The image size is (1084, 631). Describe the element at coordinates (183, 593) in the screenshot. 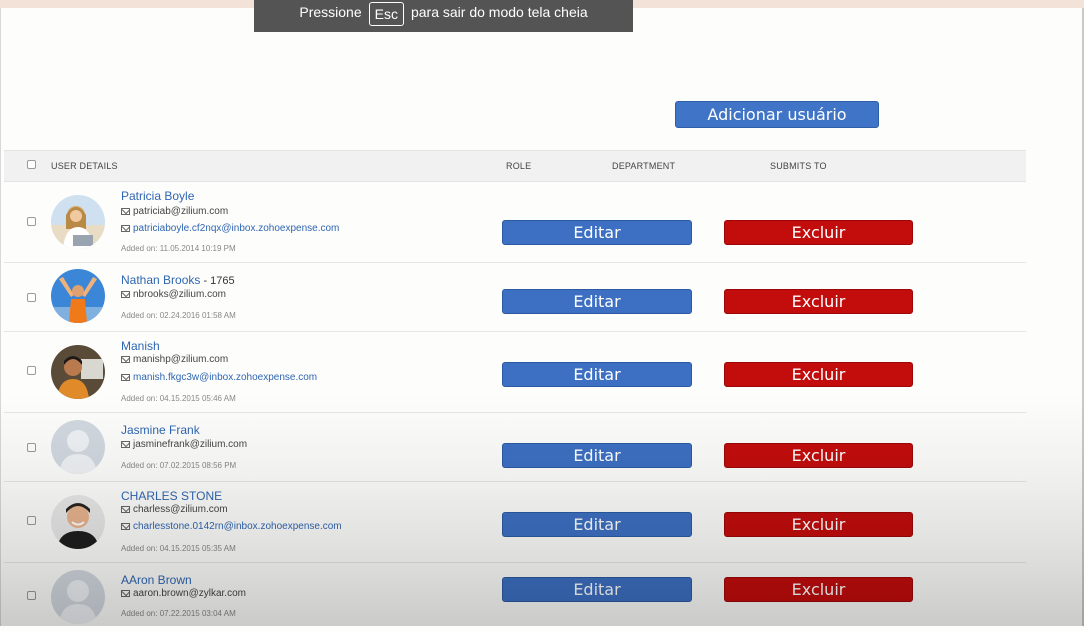

I see `user-email: aaron.brown@zylkar.com` at that location.